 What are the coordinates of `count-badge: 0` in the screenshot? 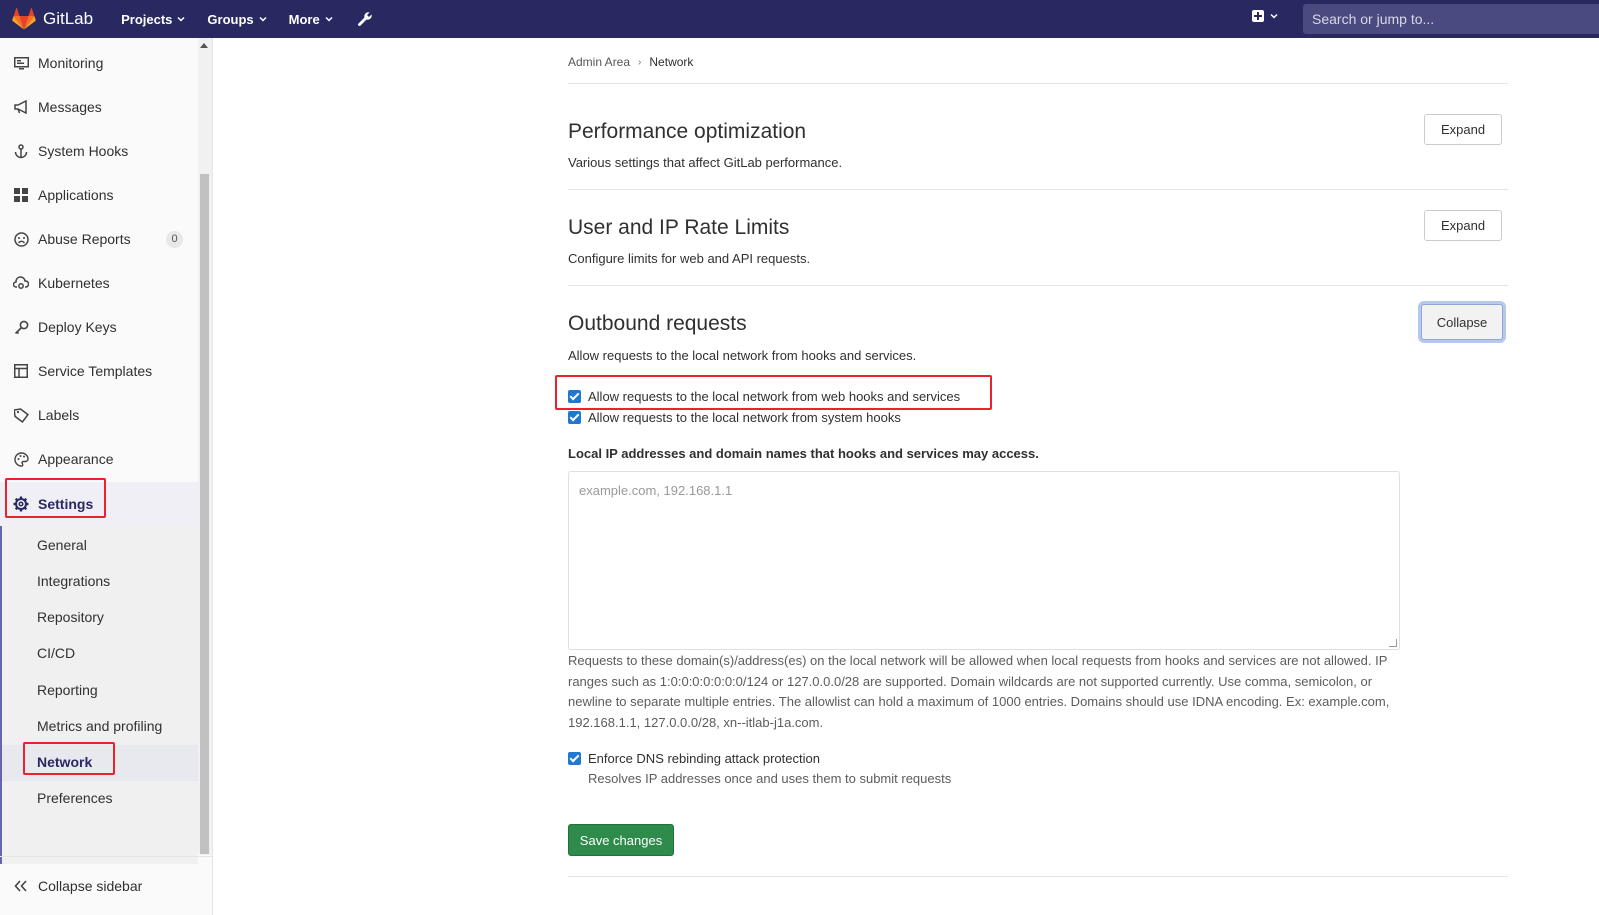 It's located at (174, 239).